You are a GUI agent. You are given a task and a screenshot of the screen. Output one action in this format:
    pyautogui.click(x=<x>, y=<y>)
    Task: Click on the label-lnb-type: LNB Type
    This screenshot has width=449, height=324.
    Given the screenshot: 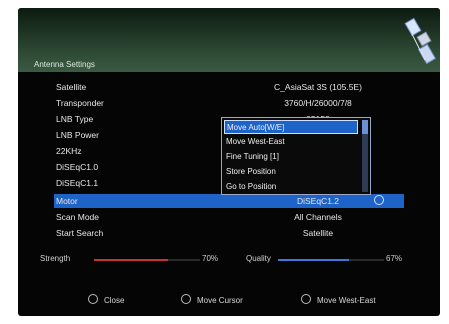 What is the action you would take?
    pyautogui.click(x=75, y=119)
    